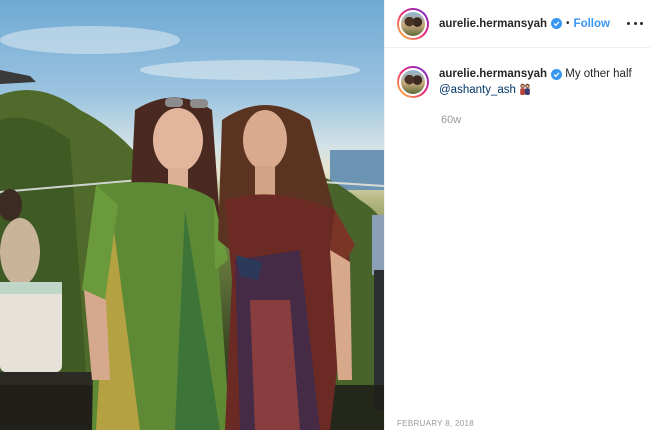 The height and width of the screenshot is (430, 650). Describe the element at coordinates (525, 89) in the screenshot. I see `two-women-emoji-icon` at that location.